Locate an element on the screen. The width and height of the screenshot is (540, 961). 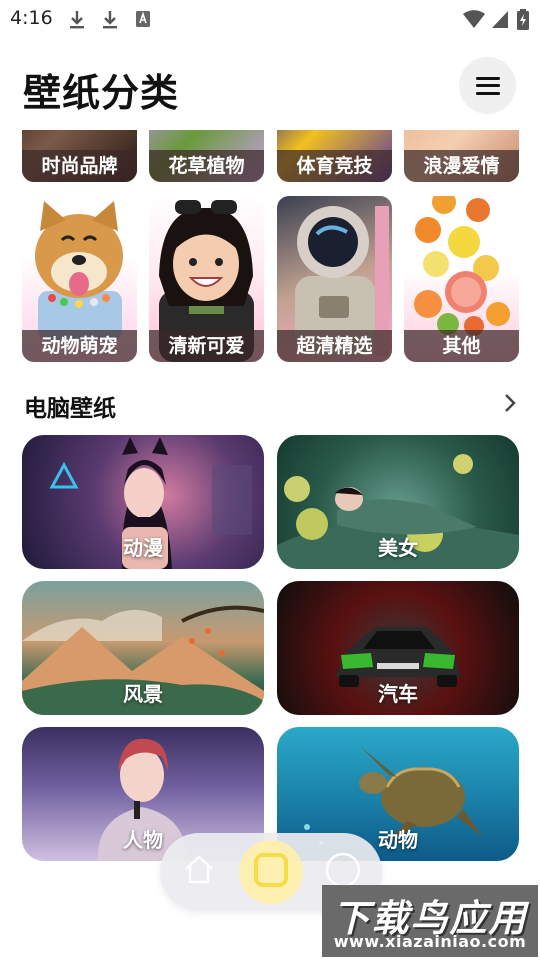
category-card-fashion: 时尚品牌 is located at coordinates (79, 156).